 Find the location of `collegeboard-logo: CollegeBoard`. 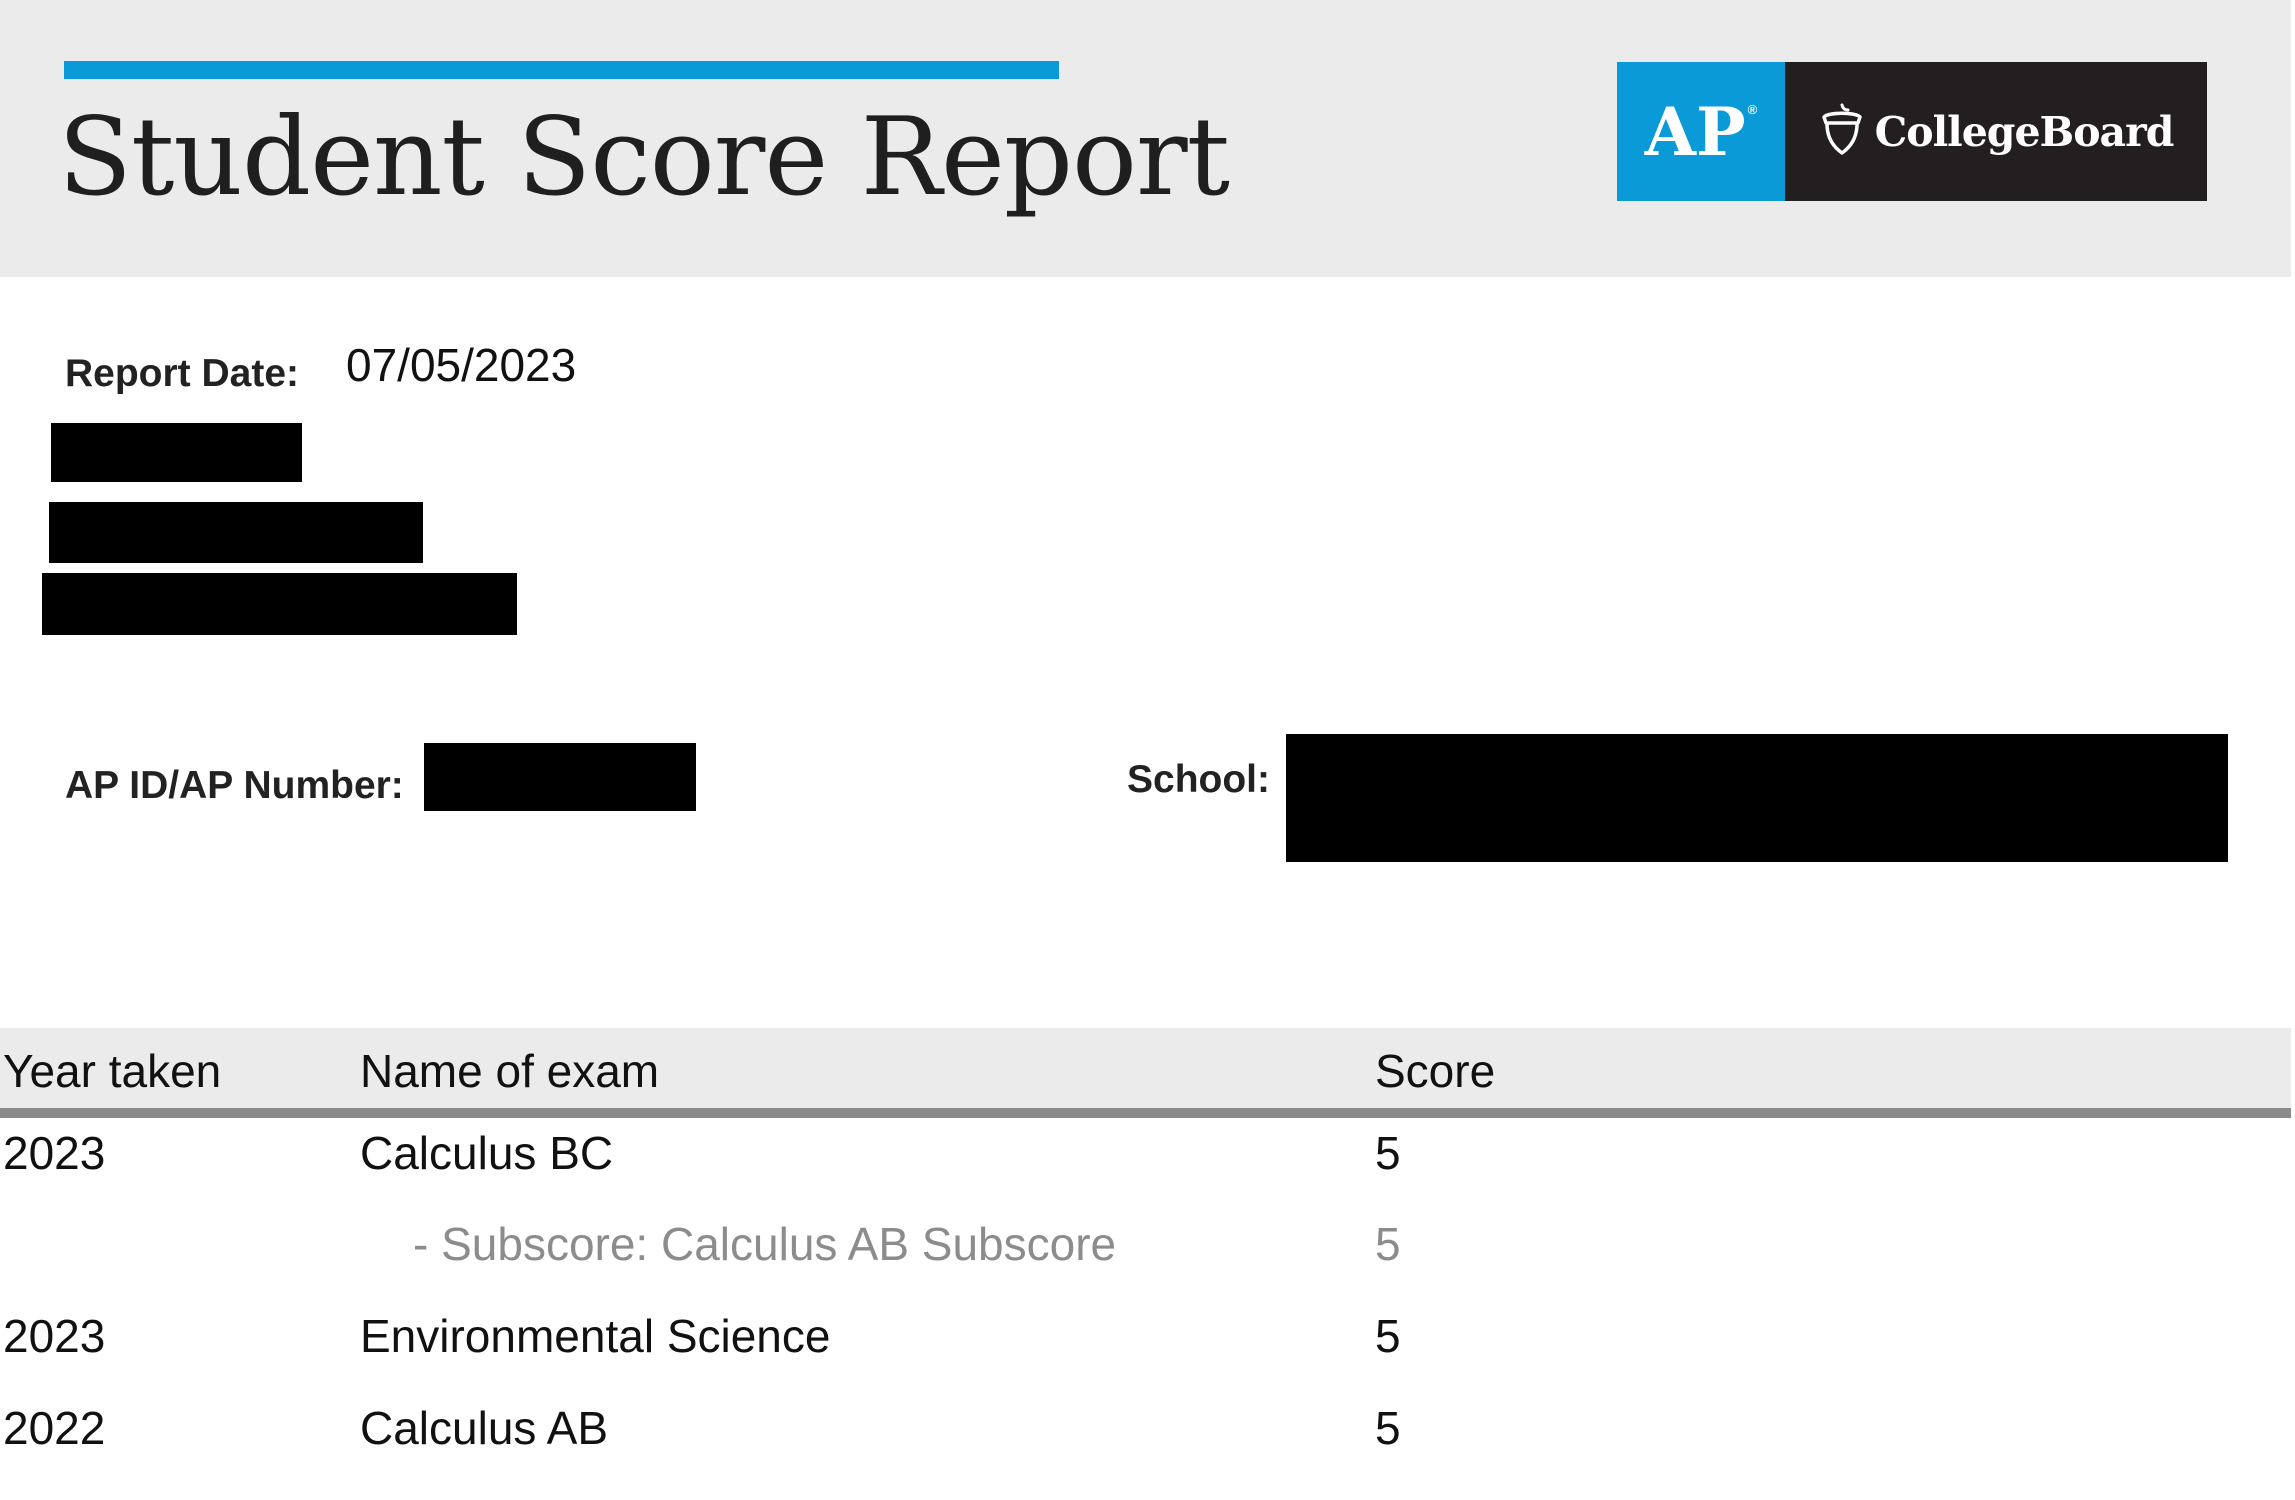

collegeboard-logo: CollegeBoard is located at coordinates (1996, 131).